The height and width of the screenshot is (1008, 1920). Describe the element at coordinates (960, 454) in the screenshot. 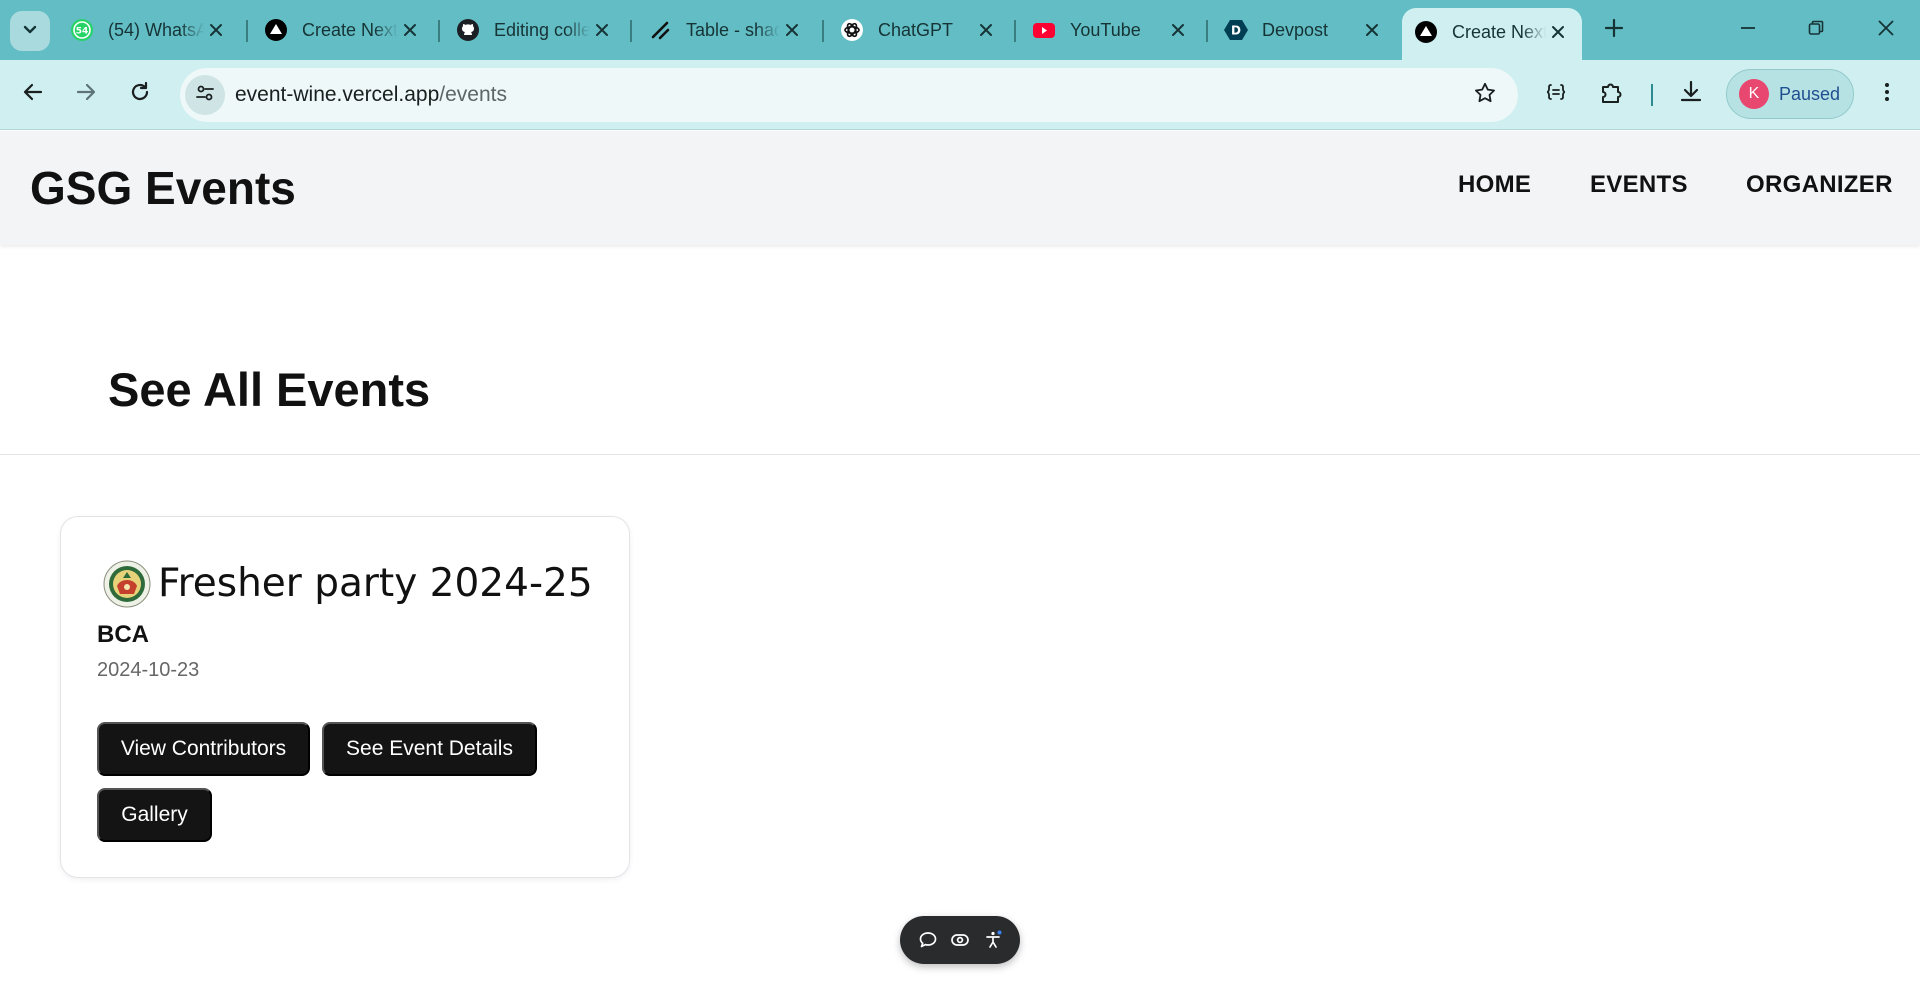

I see `section-divider` at that location.